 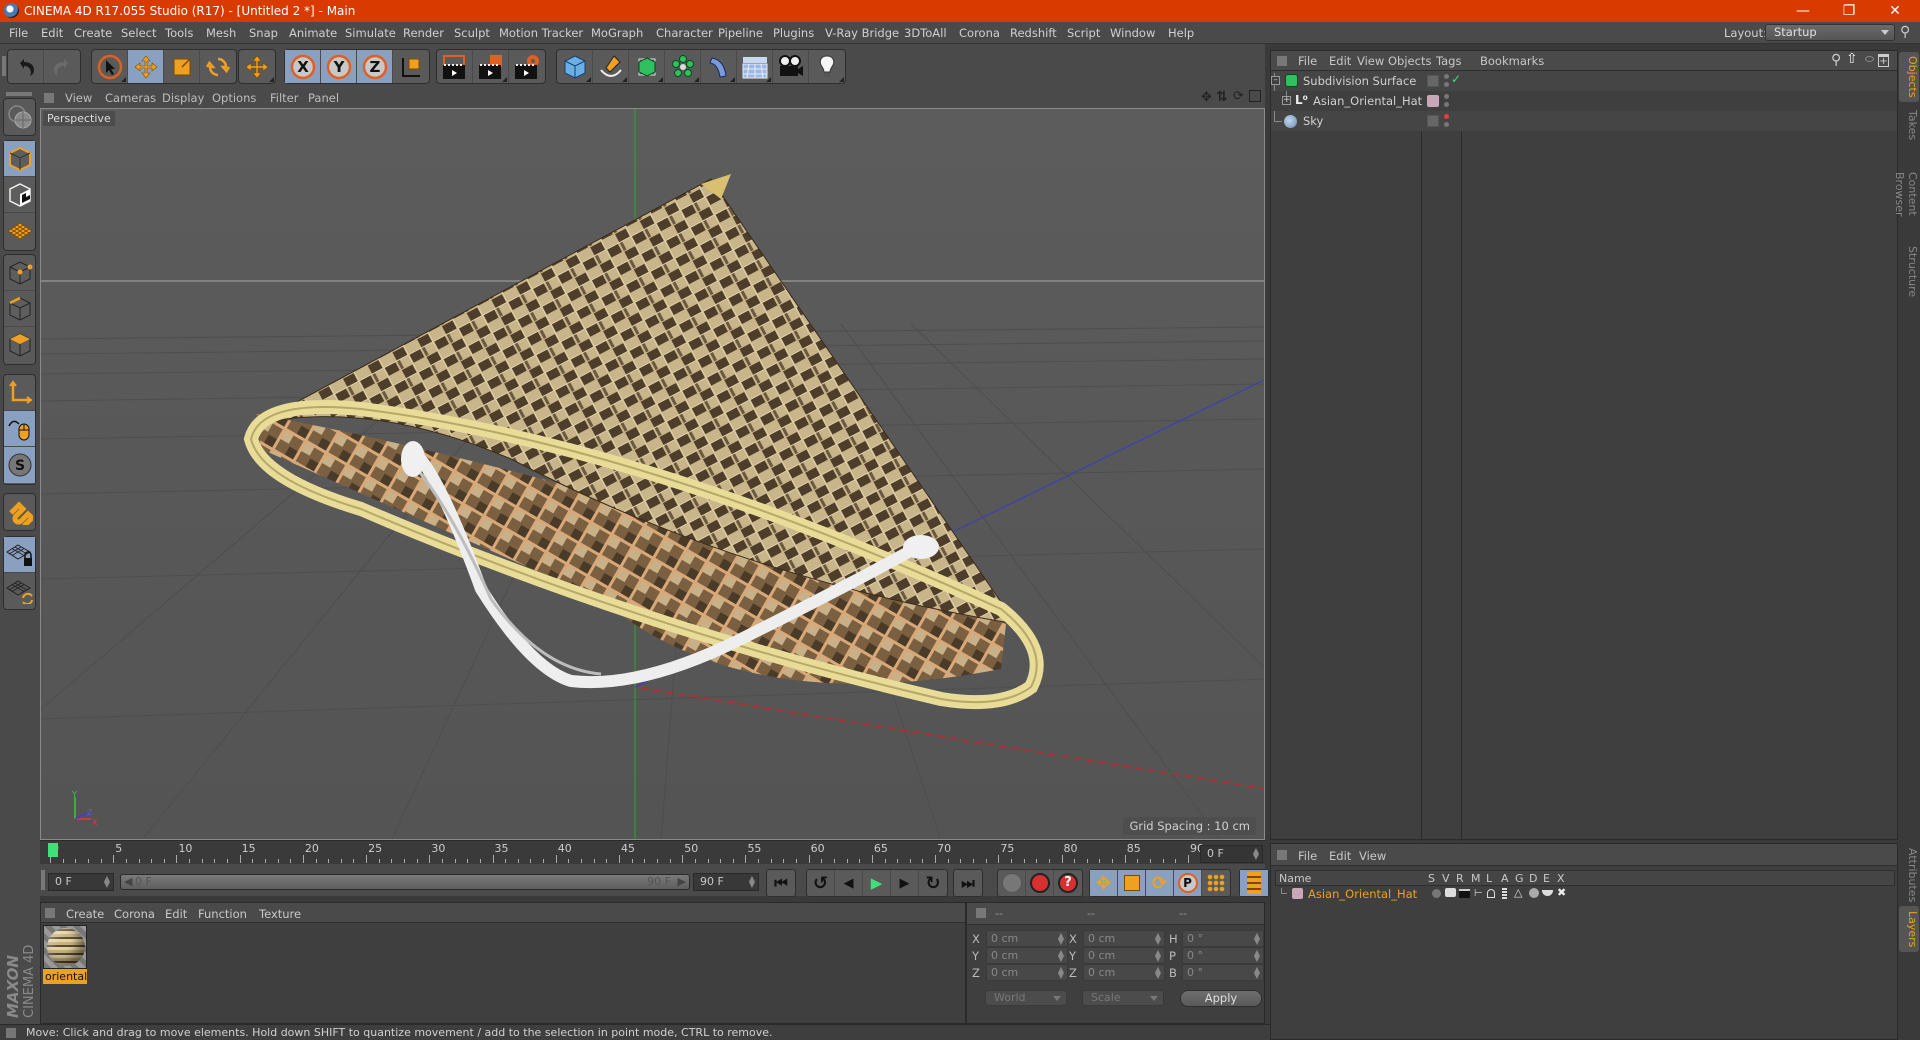 I want to click on column-xrefs: X, so click(x=1561, y=878).